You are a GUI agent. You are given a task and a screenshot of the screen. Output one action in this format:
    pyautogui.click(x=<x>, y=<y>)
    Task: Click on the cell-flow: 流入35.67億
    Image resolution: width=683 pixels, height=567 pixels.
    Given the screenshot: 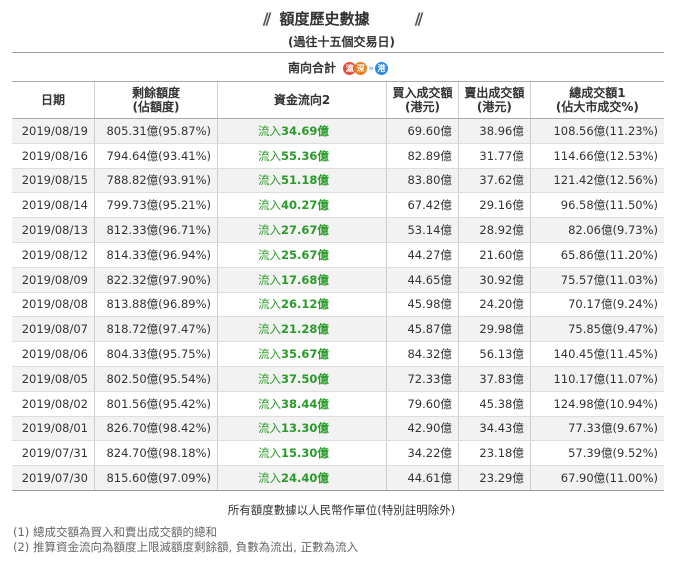 What is the action you would take?
    pyautogui.click(x=302, y=354)
    